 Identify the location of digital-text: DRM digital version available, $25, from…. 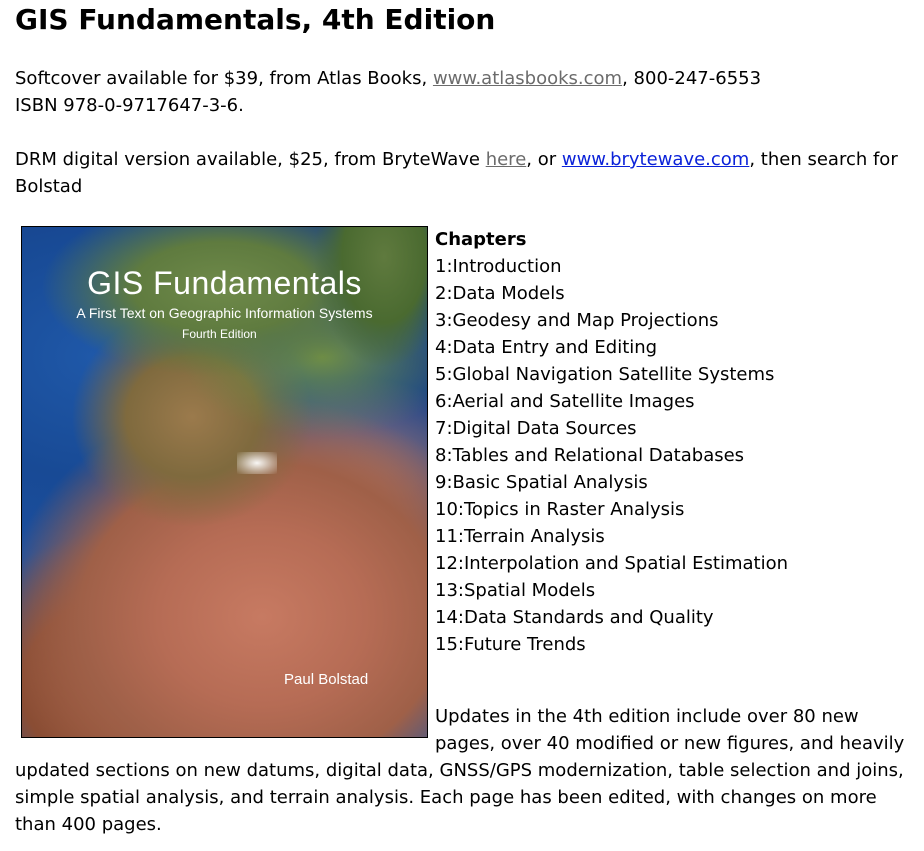
(250, 159).